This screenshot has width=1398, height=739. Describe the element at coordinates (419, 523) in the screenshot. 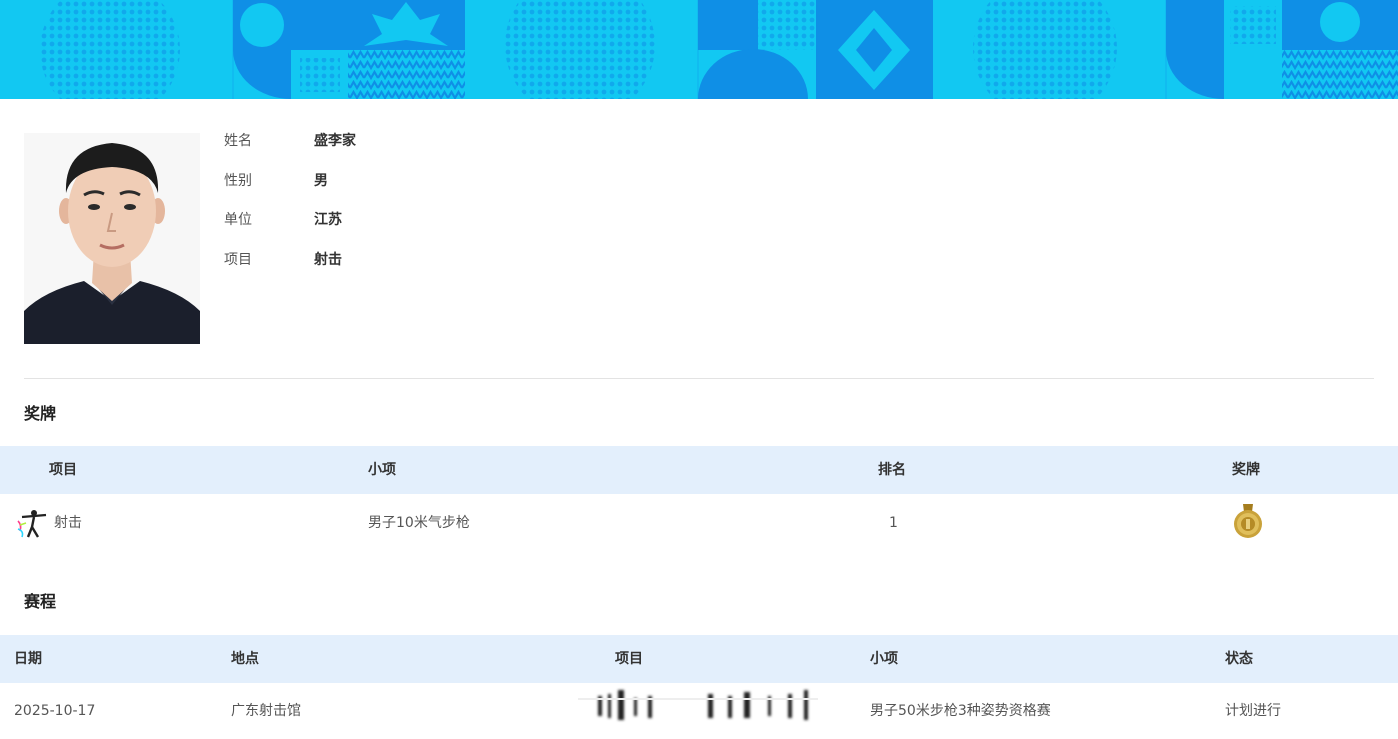

I see `medal-row-event: 男子10米气步枪` at that location.